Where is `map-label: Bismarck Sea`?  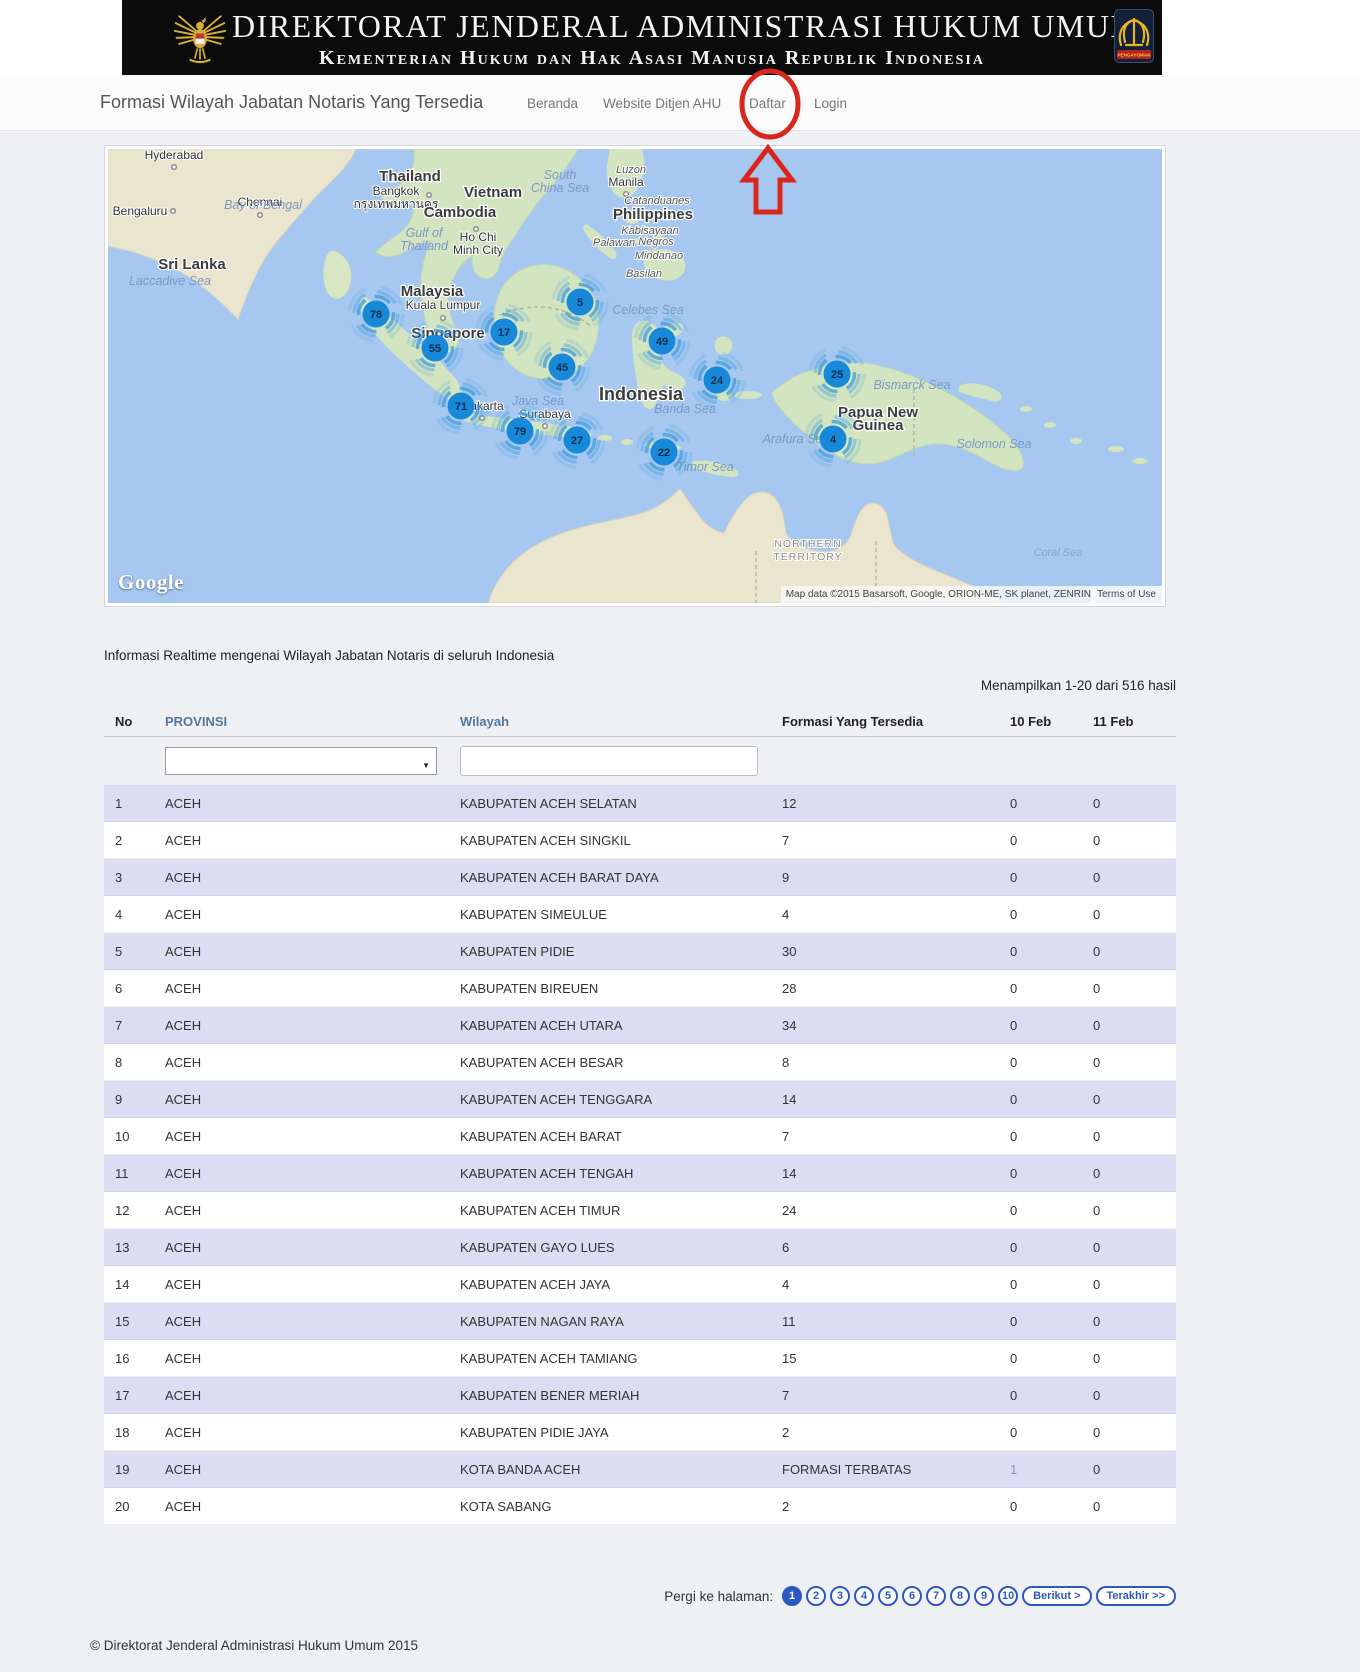 map-label: Bismarck Sea is located at coordinates (911, 385).